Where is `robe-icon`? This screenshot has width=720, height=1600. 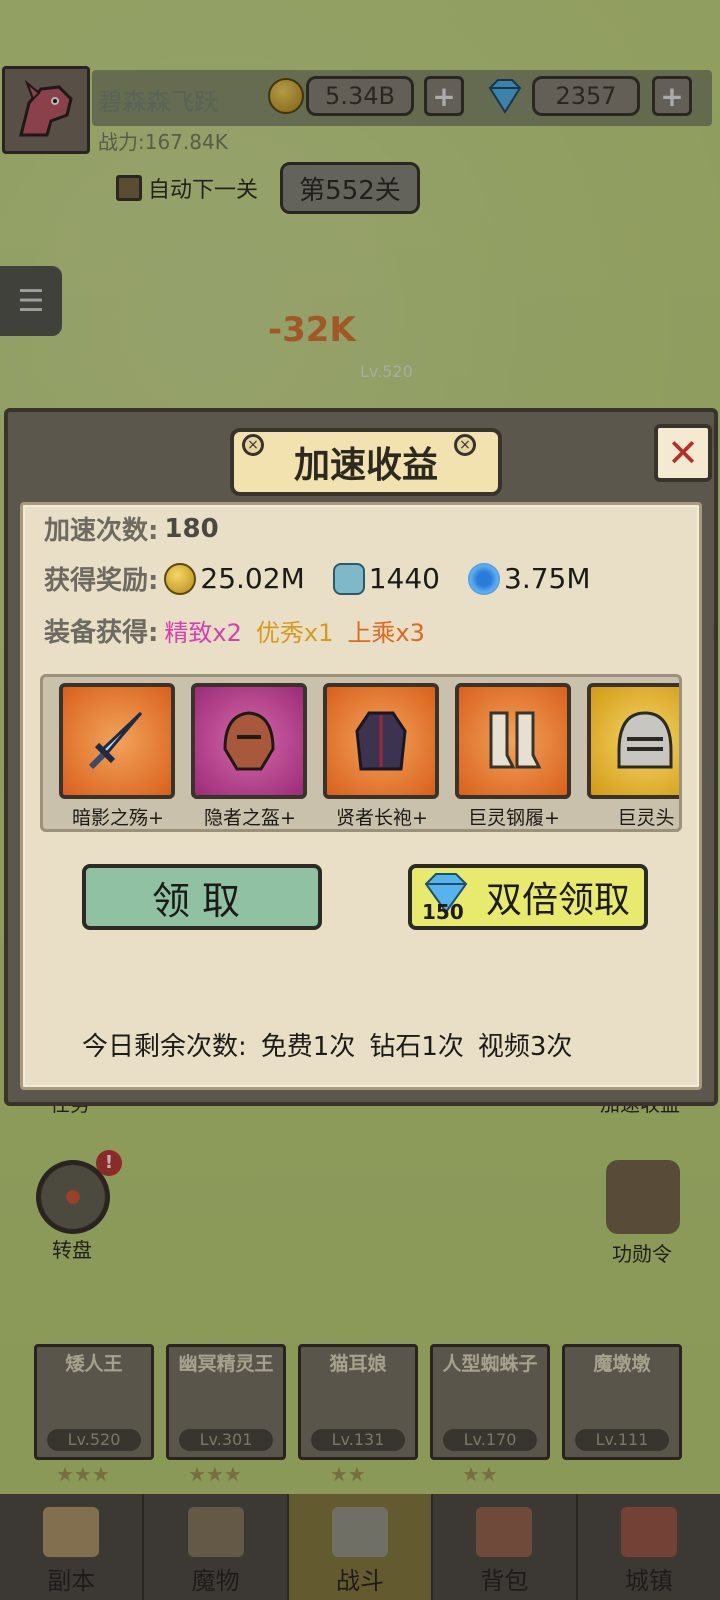 robe-icon is located at coordinates (381, 741).